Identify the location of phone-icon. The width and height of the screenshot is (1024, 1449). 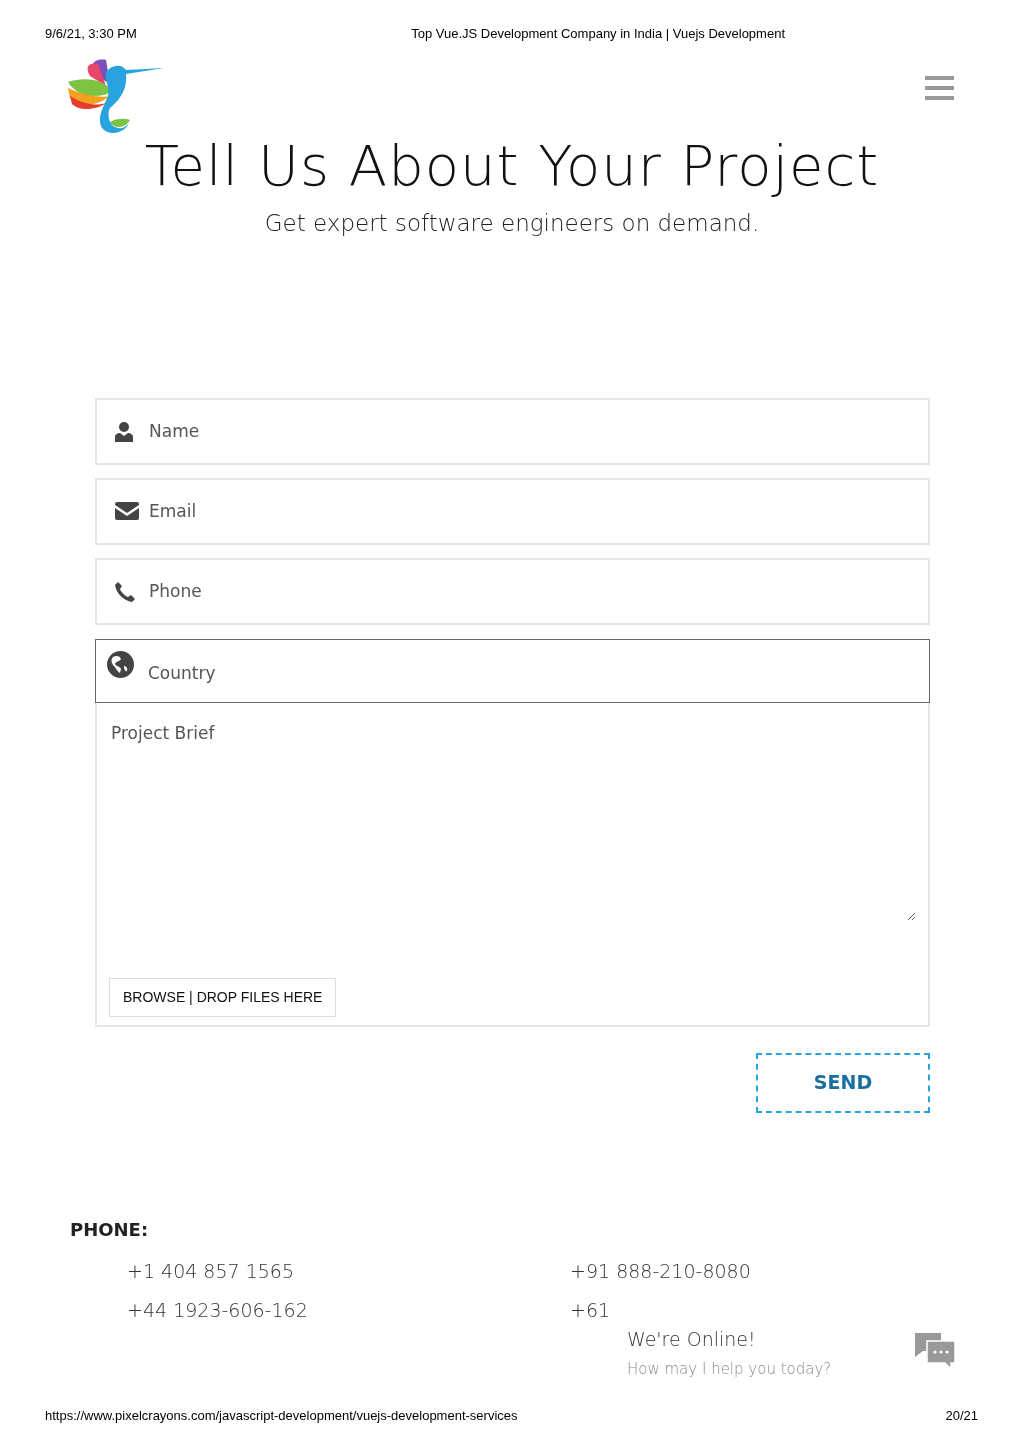
(125, 591).